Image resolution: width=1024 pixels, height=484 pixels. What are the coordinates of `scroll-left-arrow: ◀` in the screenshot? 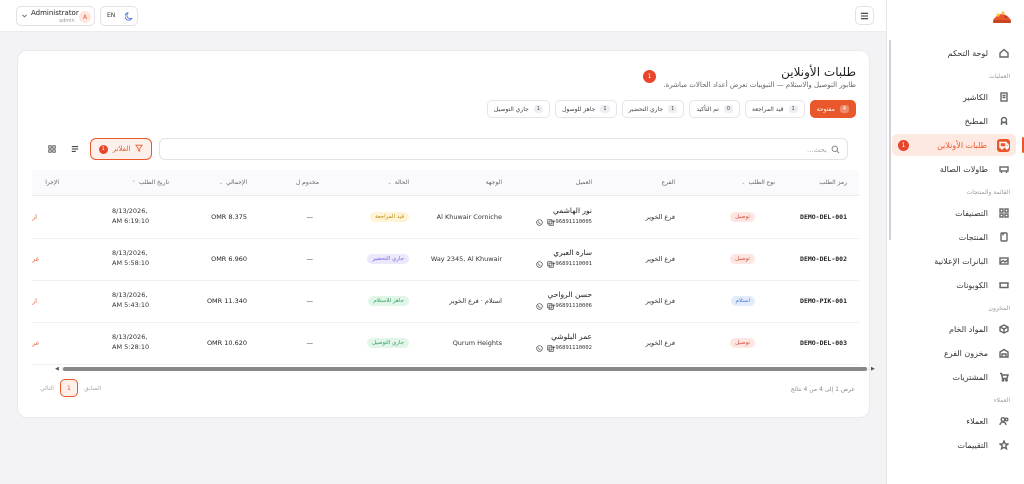 It's located at (57, 369).